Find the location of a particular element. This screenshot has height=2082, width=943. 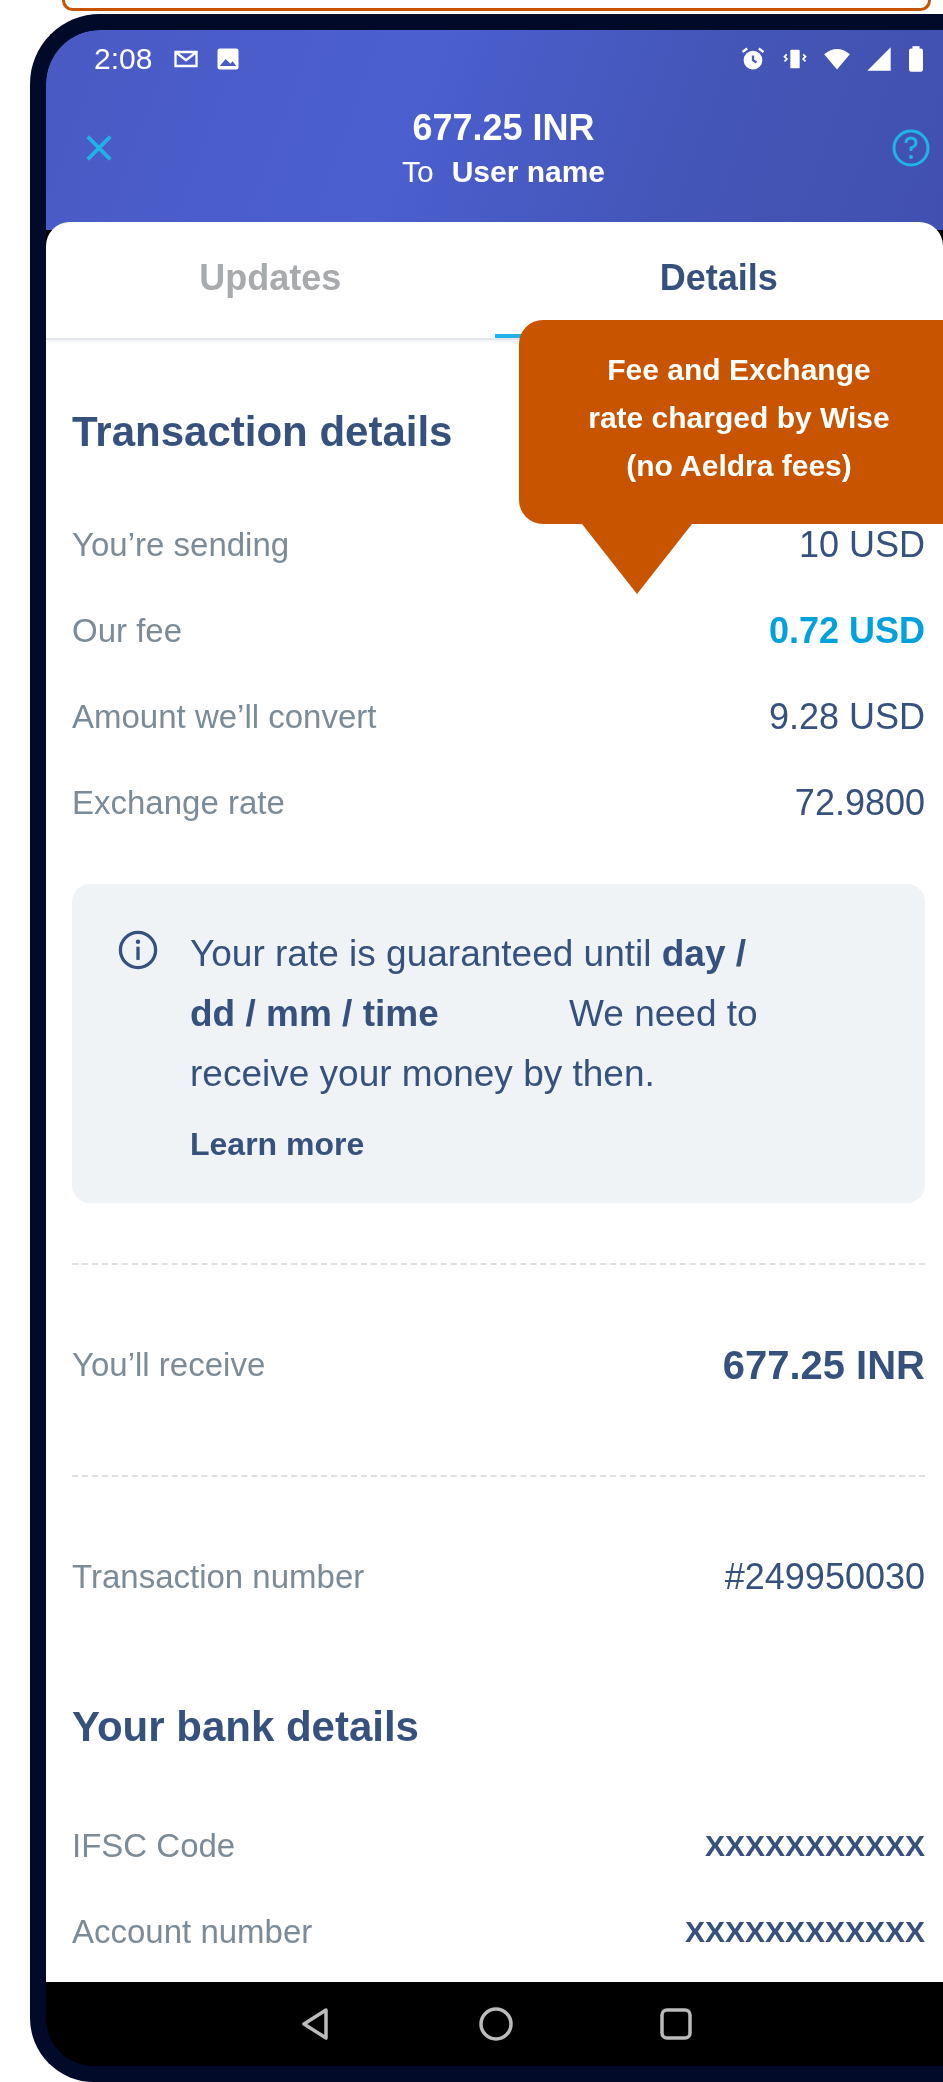

row-value: 0.72 USD is located at coordinates (846, 631).